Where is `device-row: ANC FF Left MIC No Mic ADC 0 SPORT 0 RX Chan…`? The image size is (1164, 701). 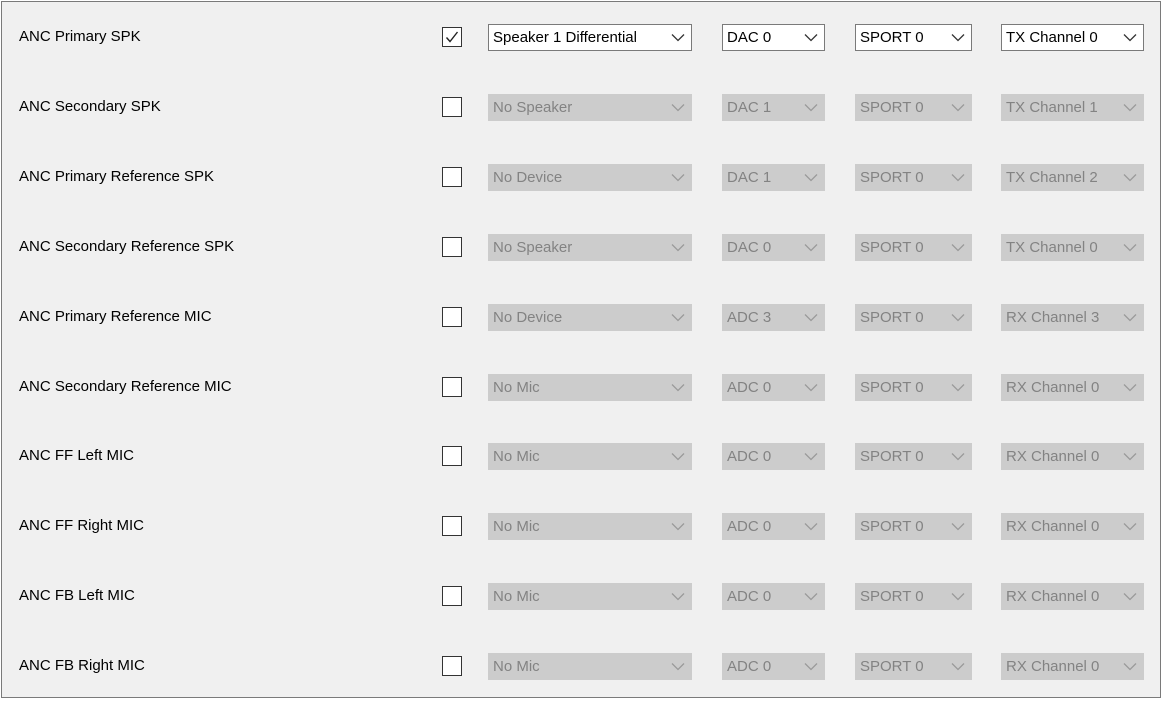
device-row: ANC FF Left MIC No Mic ADC 0 SPORT 0 RX Chan… is located at coordinates (581, 456).